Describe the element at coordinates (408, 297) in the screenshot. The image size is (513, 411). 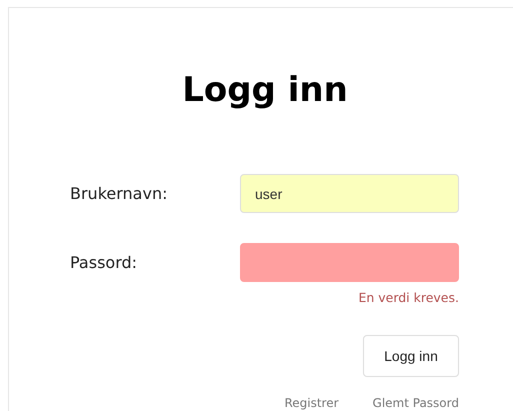
I see `error-message: En verdi kreves.` at that location.